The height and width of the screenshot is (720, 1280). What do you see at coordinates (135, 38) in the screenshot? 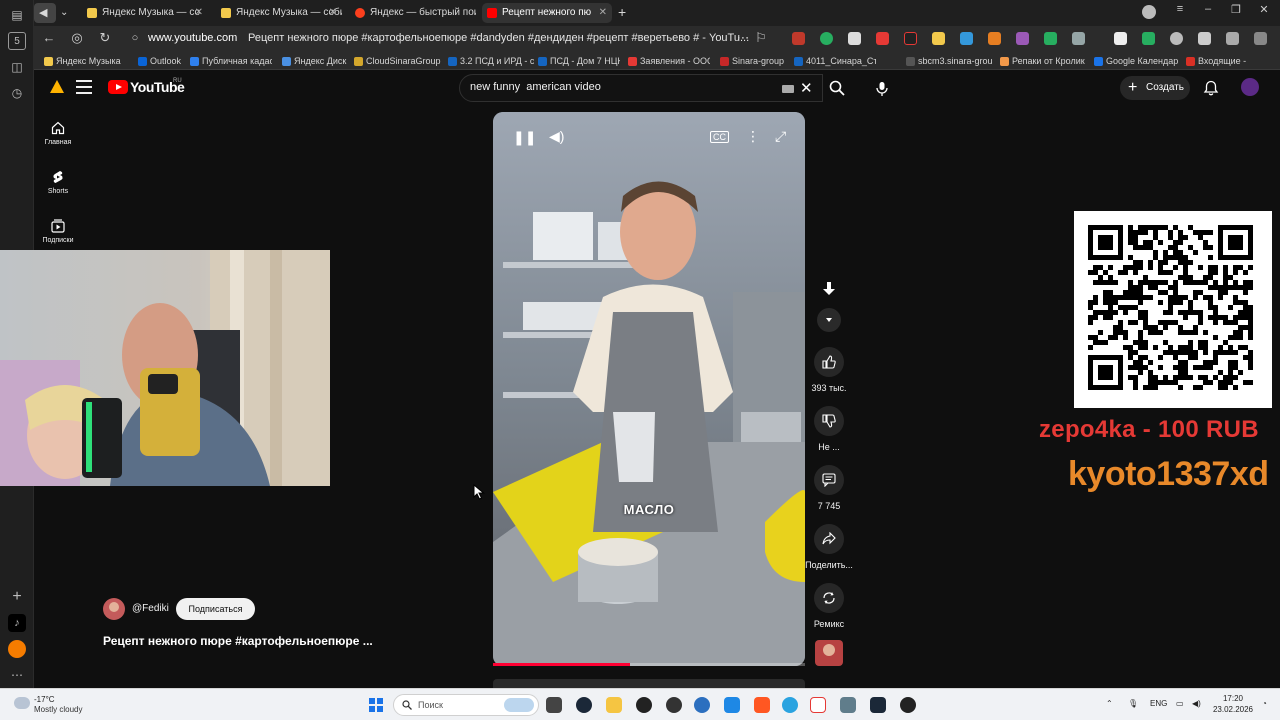
I see `site-info-icon: ○` at bounding box center [135, 38].